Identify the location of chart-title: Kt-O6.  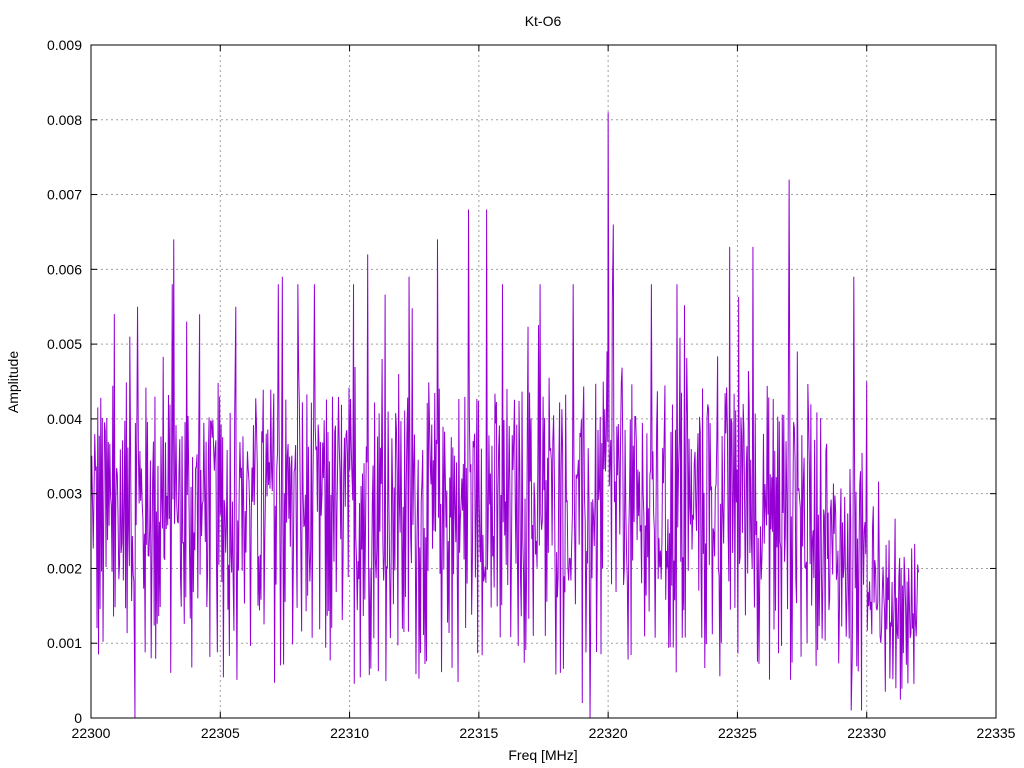
(543, 21).